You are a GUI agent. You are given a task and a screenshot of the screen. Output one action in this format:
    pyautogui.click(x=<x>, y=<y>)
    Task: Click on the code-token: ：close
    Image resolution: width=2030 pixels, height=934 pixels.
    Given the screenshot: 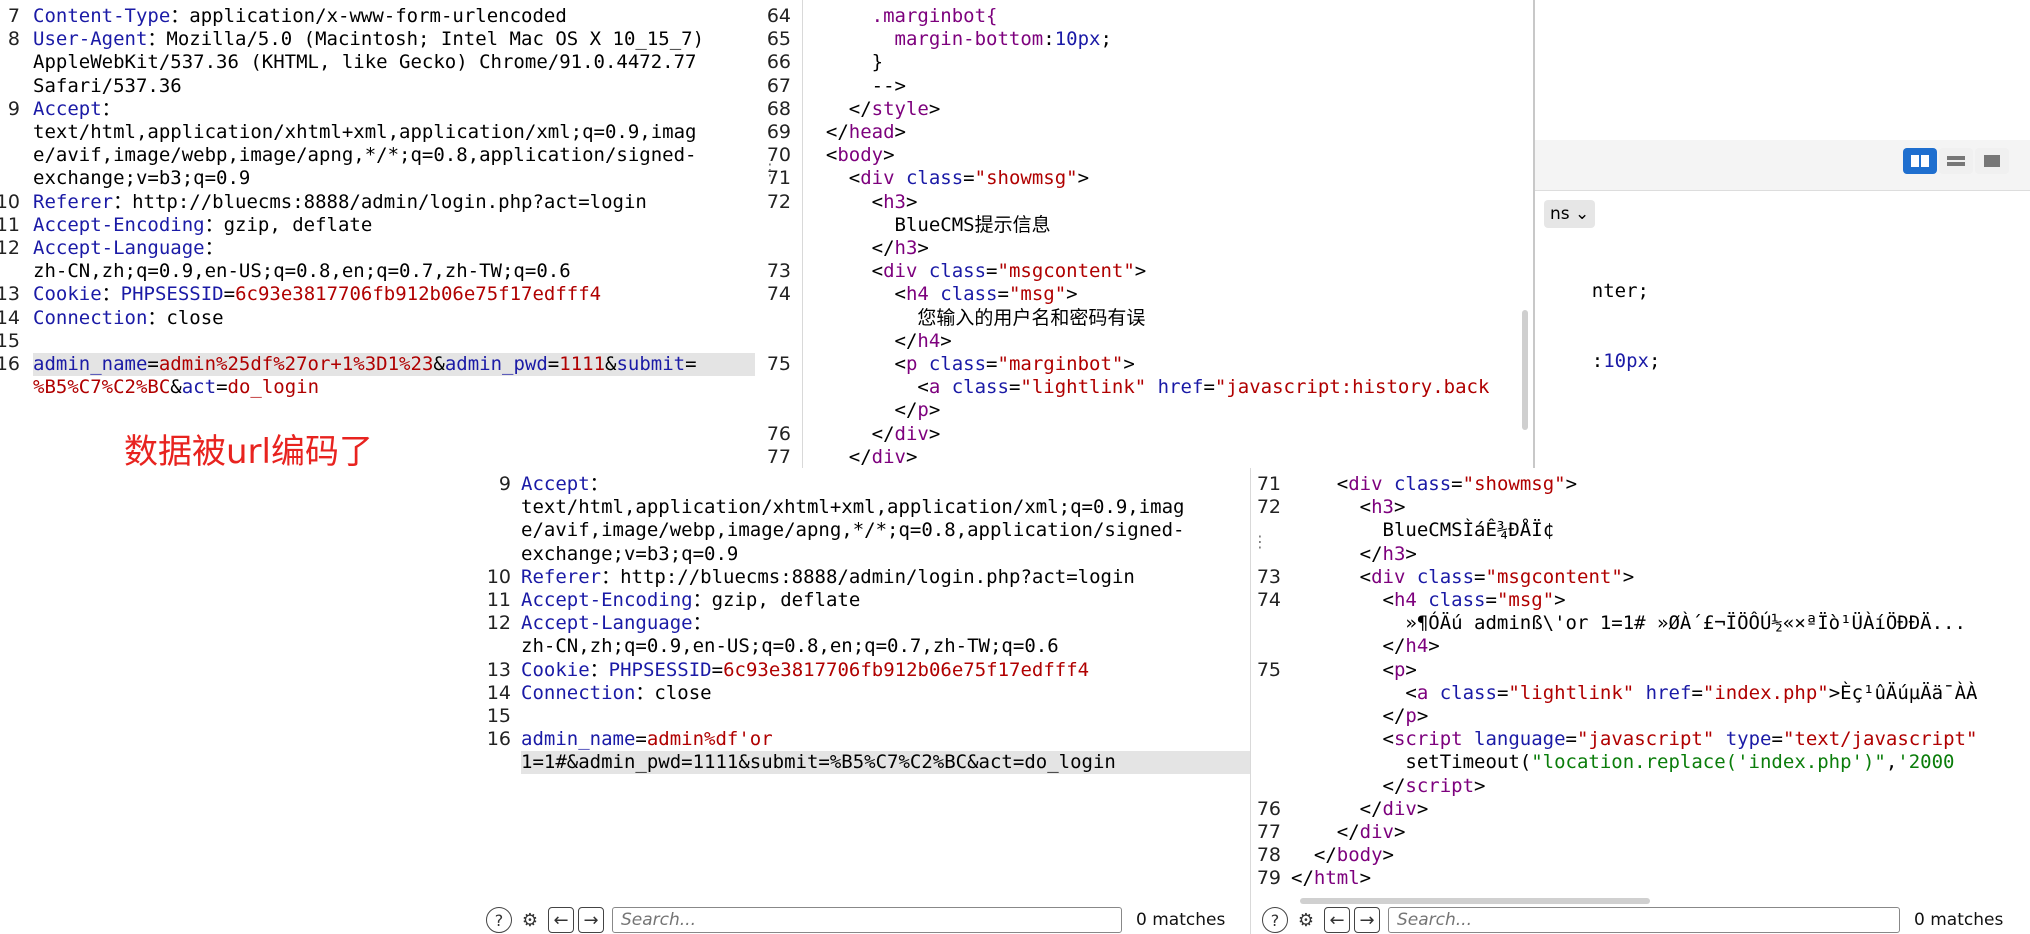 What is the action you would take?
    pyautogui.click(x=185, y=317)
    